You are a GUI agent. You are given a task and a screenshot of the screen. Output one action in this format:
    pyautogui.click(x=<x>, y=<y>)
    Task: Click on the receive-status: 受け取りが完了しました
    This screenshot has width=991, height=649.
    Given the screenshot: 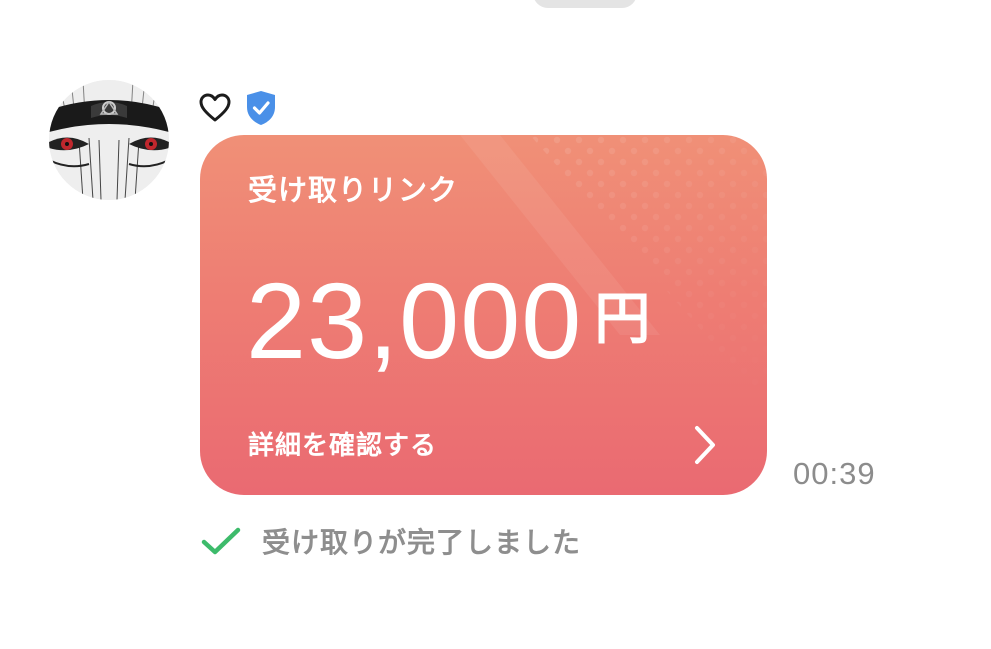 What is the action you would take?
    pyautogui.click(x=390, y=541)
    